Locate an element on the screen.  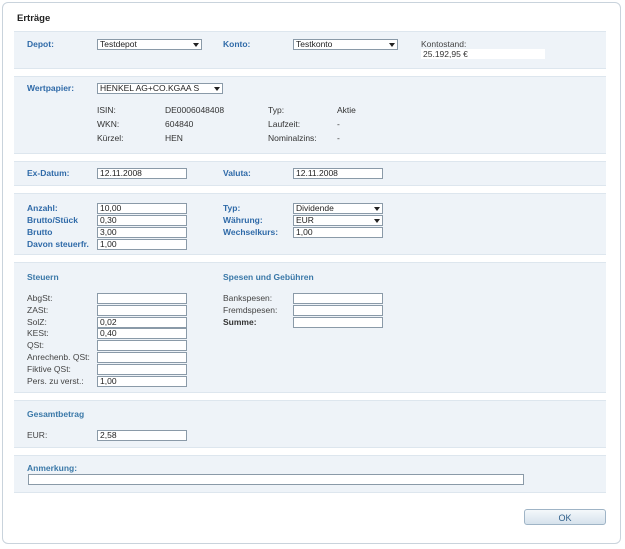
nominalzins-value: - is located at coordinates (338, 138).